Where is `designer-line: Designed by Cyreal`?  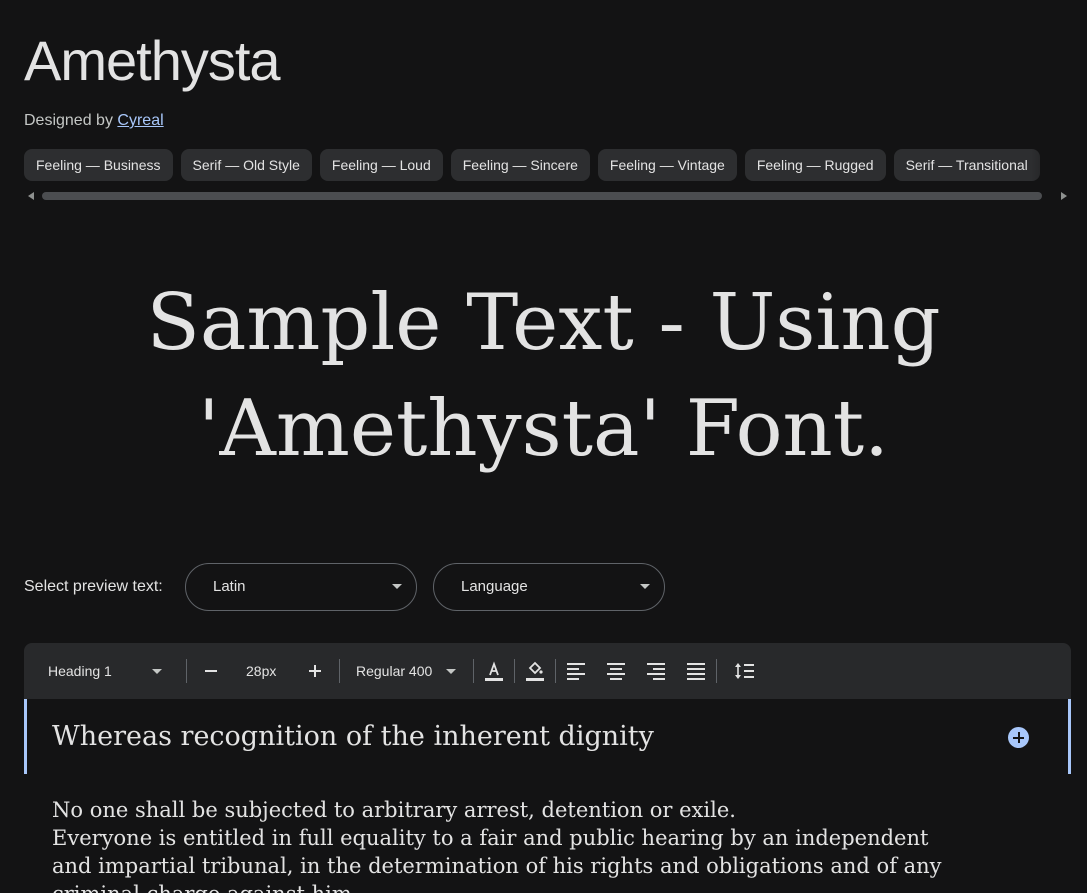 designer-line: Designed by Cyreal is located at coordinates (94, 121).